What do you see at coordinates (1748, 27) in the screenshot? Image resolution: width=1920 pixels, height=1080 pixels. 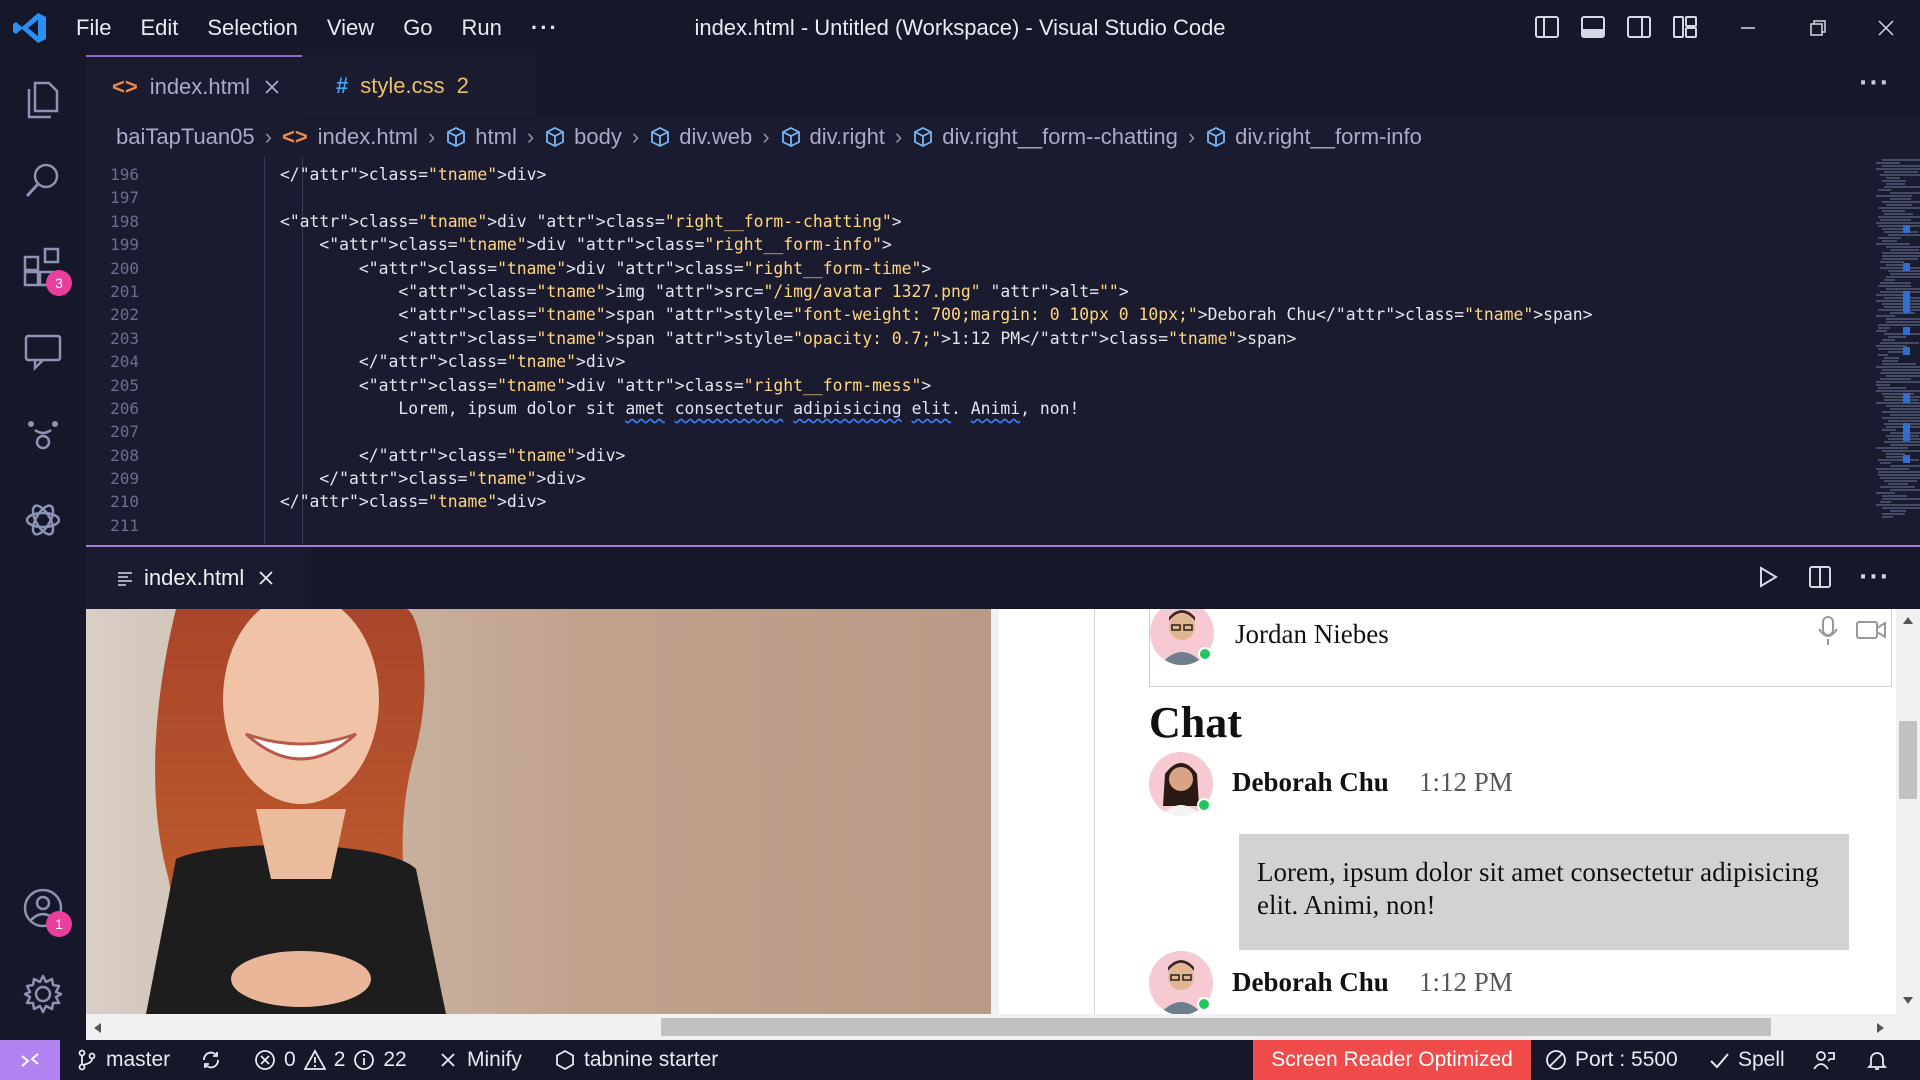 I see `minimize-button` at bounding box center [1748, 27].